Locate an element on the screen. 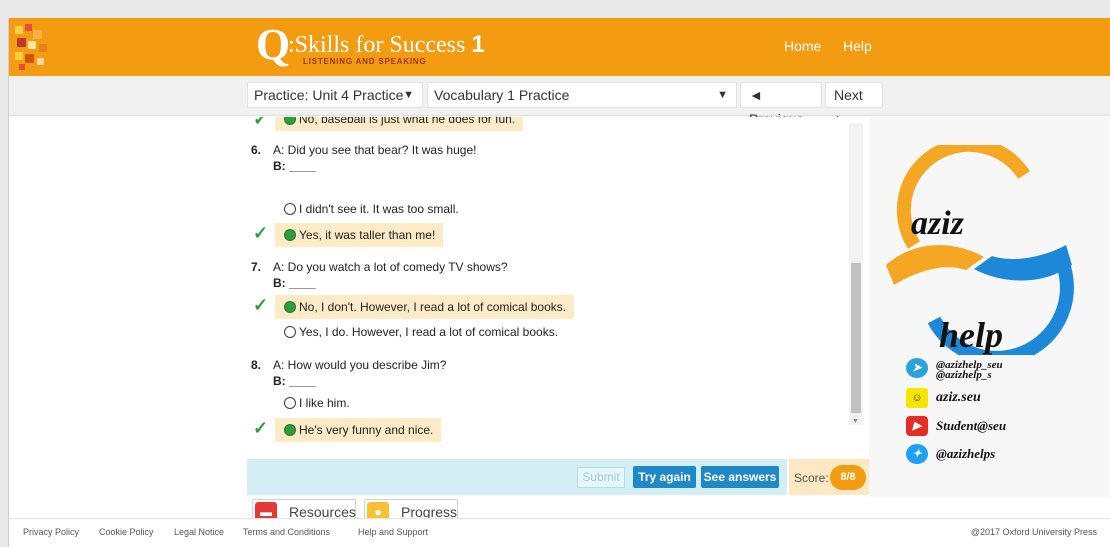  answer-option: He's very funny and nice. is located at coordinates (358, 430).